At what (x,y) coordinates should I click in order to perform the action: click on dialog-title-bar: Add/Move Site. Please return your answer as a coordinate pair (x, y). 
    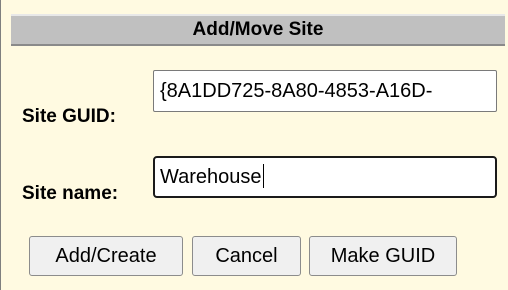
    Looking at the image, I should click on (258, 30).